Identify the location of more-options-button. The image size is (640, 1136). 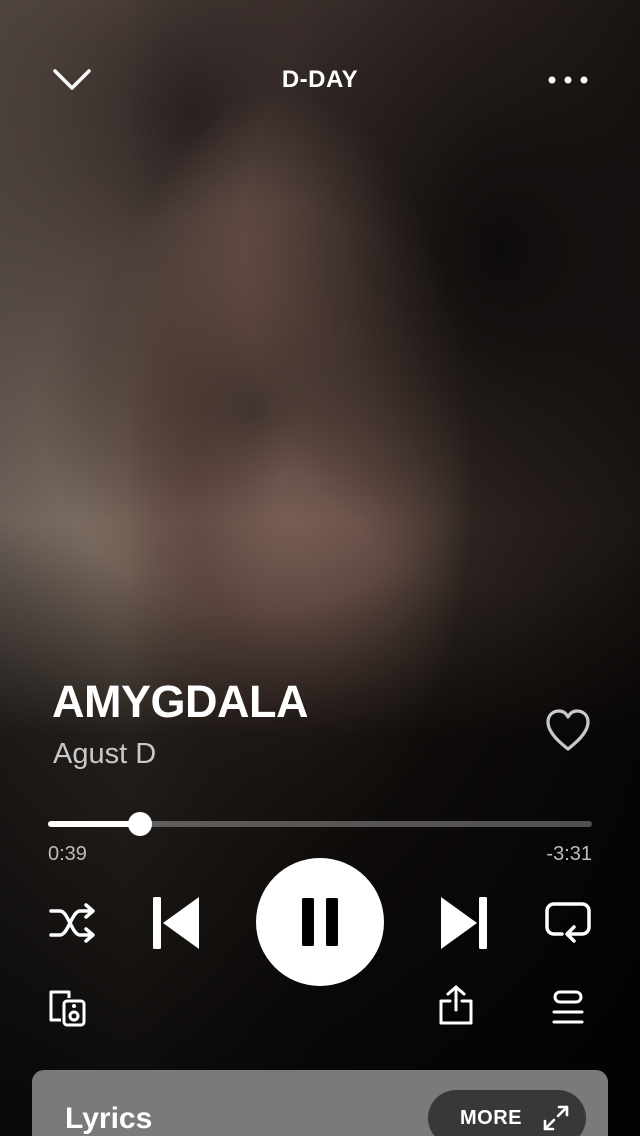
(568, 80).